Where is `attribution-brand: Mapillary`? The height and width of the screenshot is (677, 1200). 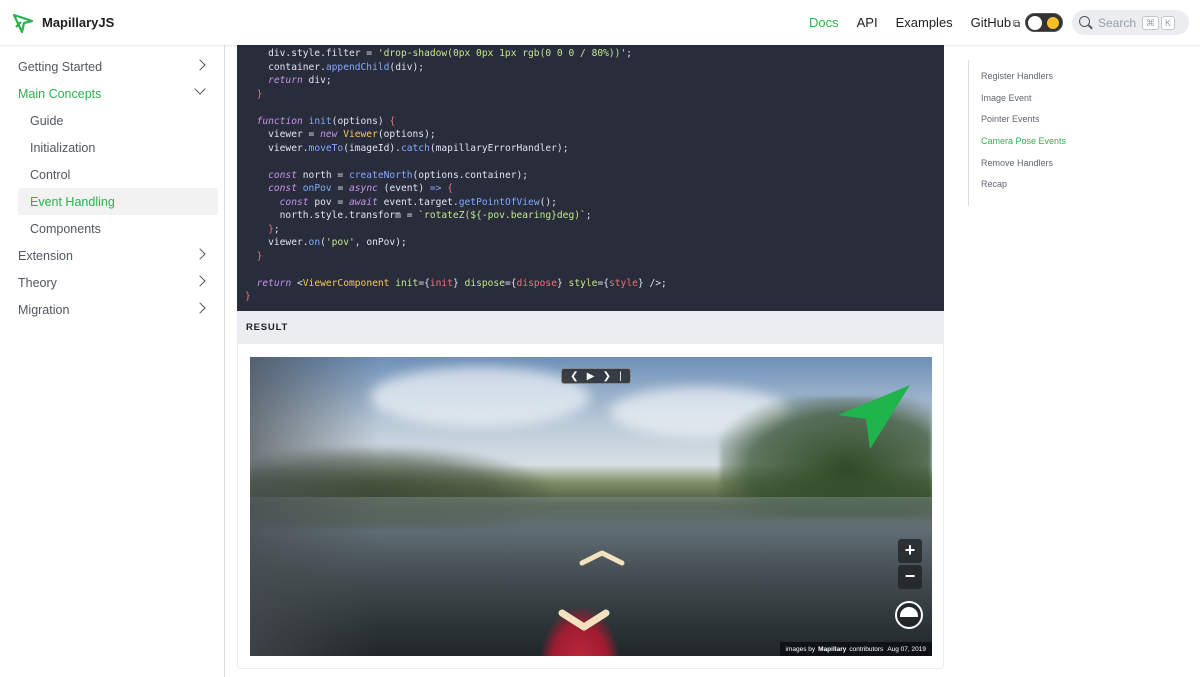 attribution-brand: Mapillary is located at coordinates (832, 649).